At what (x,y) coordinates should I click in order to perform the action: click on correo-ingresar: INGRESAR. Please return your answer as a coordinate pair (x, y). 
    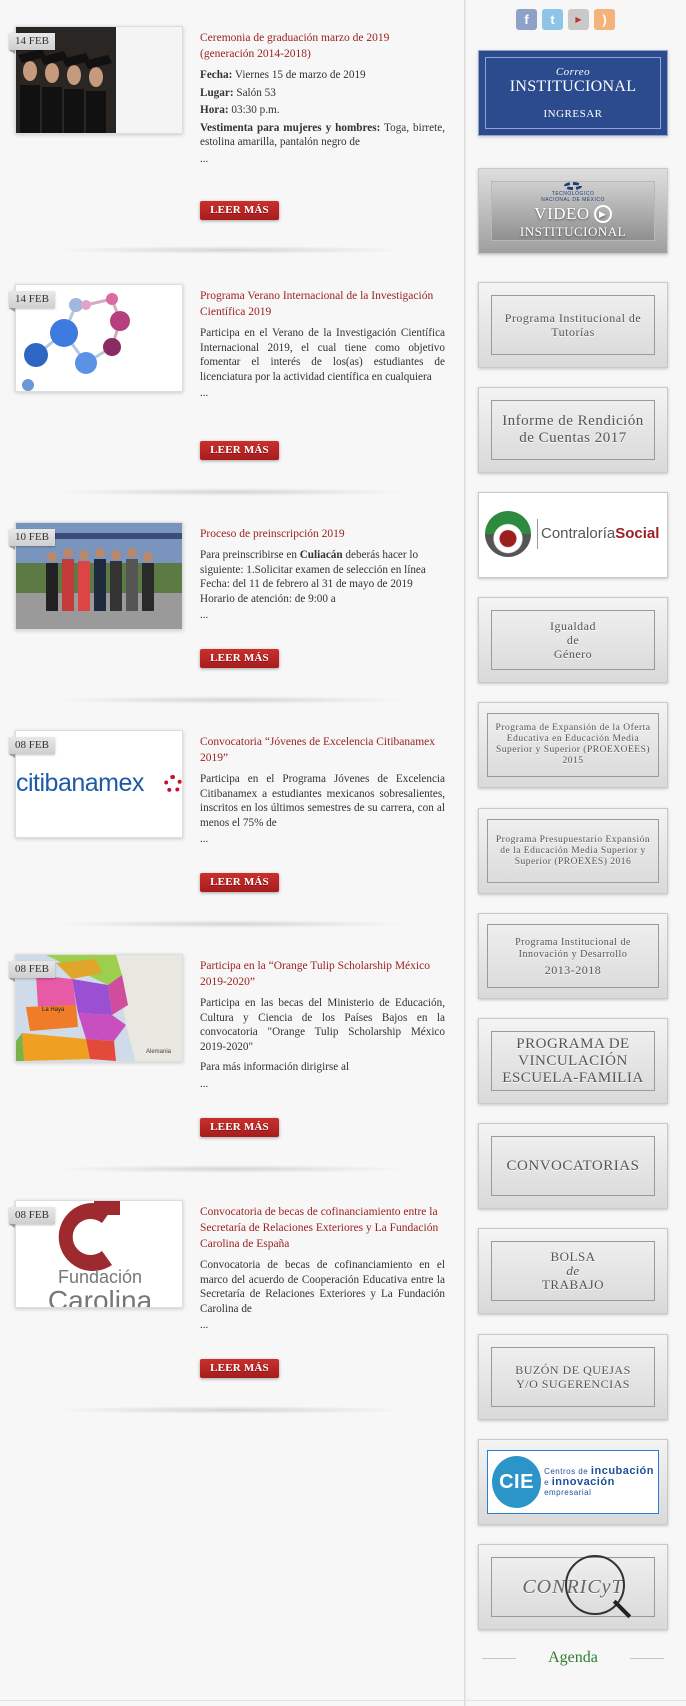
    Looking at the image, I should click on (572, 114).